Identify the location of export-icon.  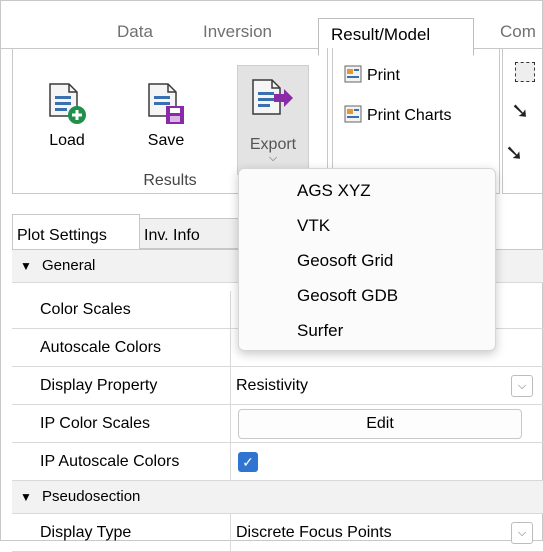
(272, 97).